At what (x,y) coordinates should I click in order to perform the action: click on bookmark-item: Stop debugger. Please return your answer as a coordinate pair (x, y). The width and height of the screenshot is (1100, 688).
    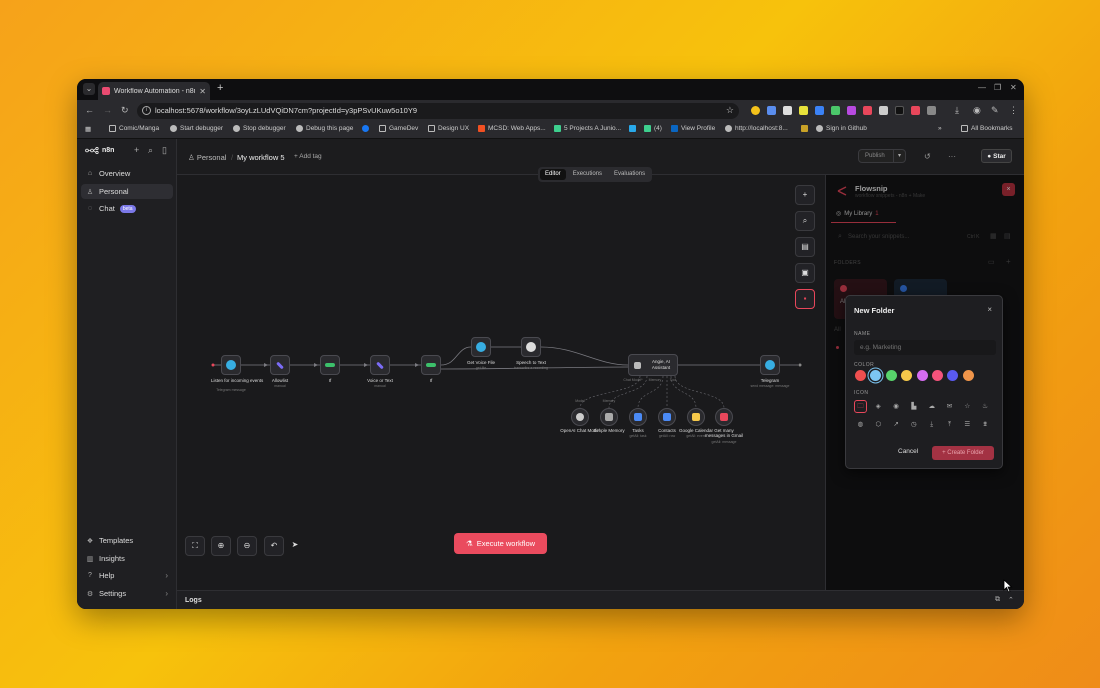
    Looking at the image, I should click on (259, 128).